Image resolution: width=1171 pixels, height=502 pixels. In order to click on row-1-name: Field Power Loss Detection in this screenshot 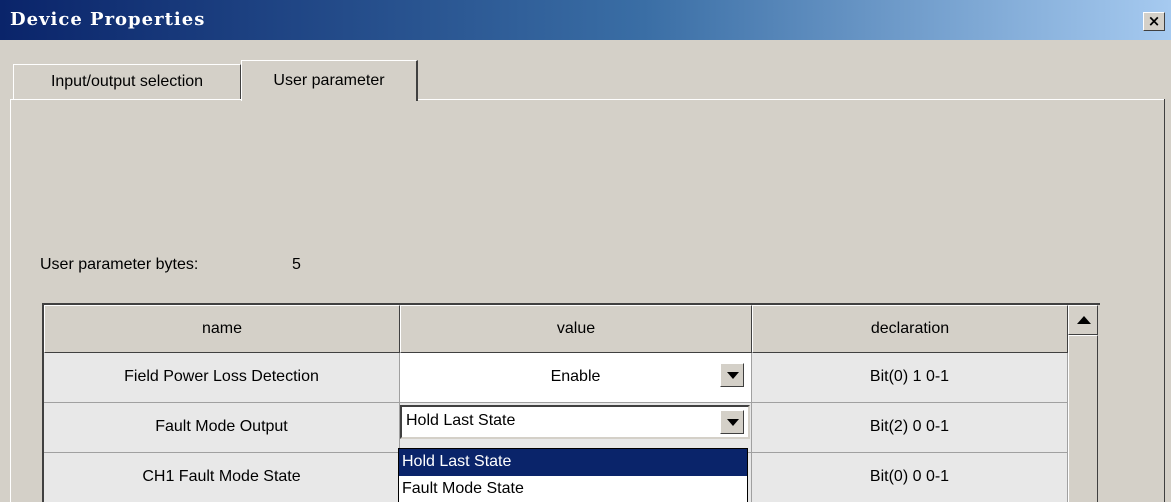, I will do `click(222, 378)`.